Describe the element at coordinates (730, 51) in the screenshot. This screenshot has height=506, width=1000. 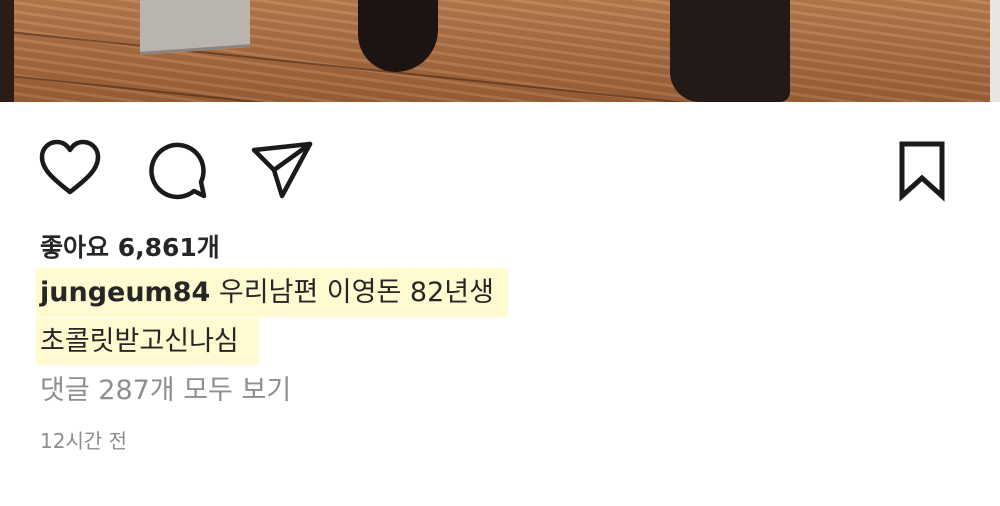
I see `photo-leg` at that location.